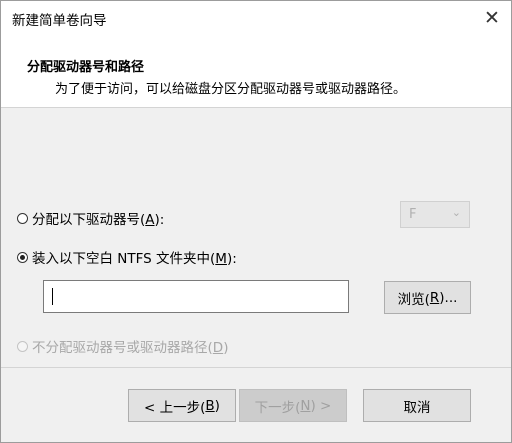 Image resolution: width=512 pixels, height=443 pixels. Describe the element at coordinates (196, 296) in the screenshot. I see `folder-path-input` at that location.